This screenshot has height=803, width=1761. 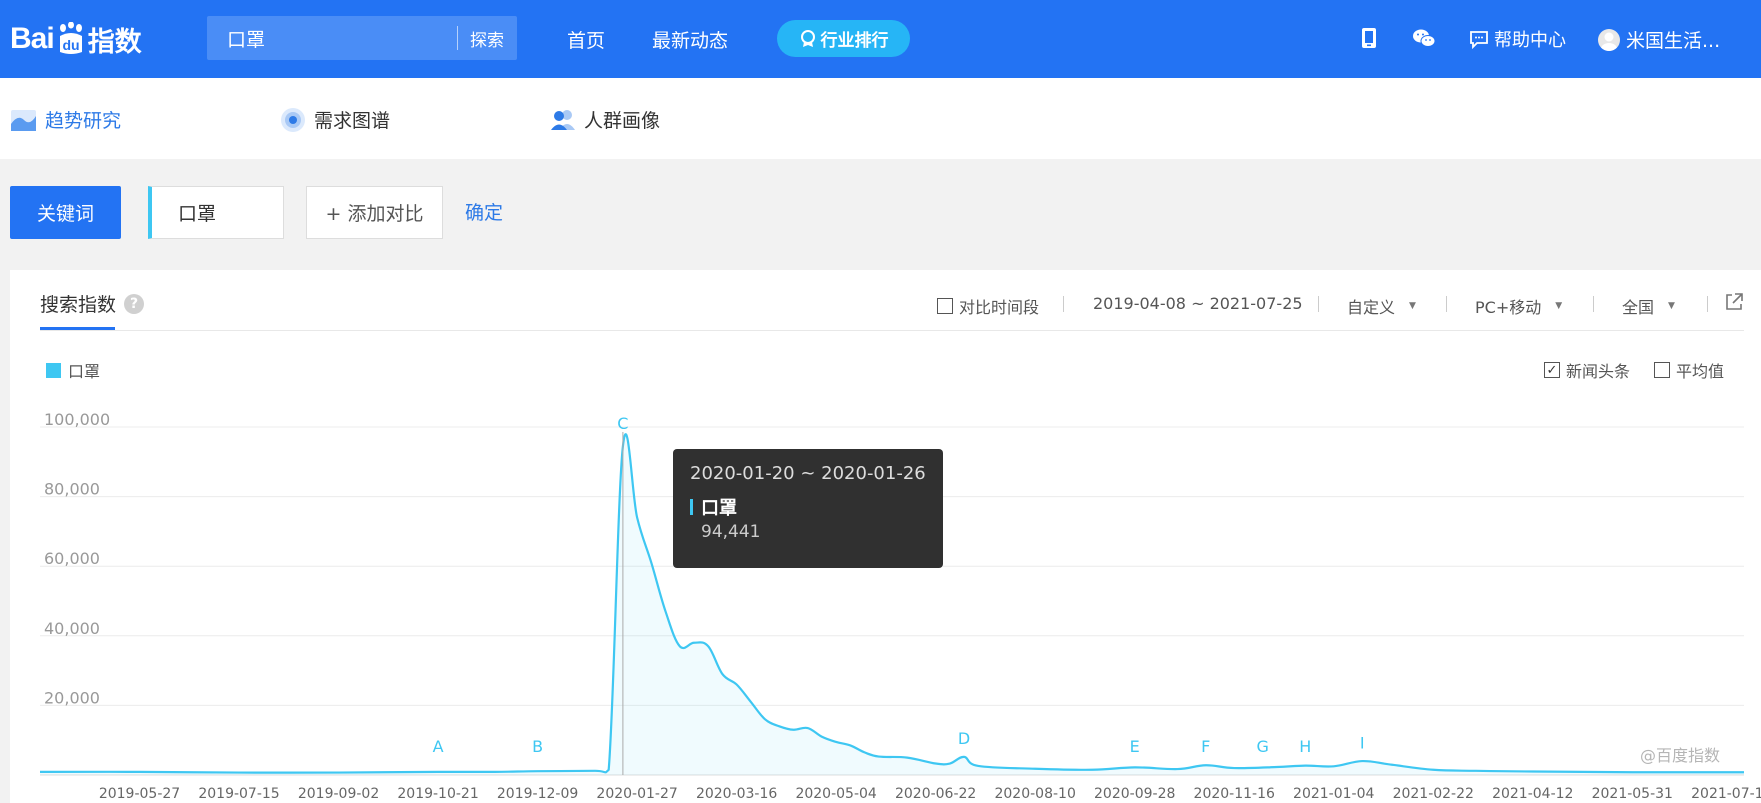 I want to click on y-tick-label: 80,000, so click(x=72, y=489).